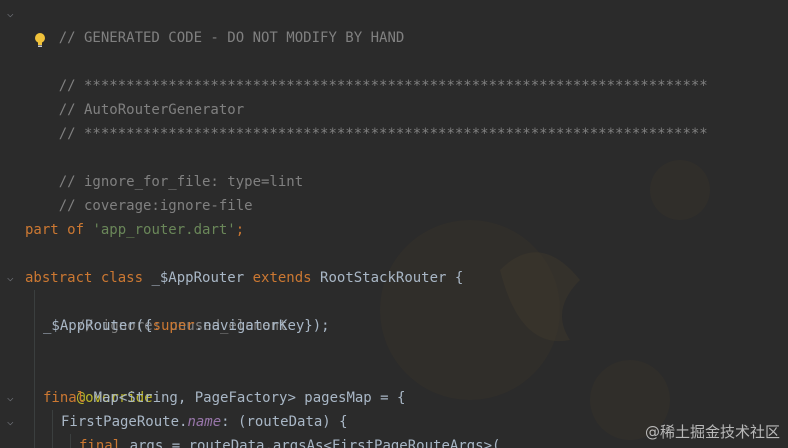  What do you see at coordinates (249, 398) in the screenshot?
I see `field-declaration: Map<String, PageFactory> pagesMap = {` at bounding box center [249, 398].